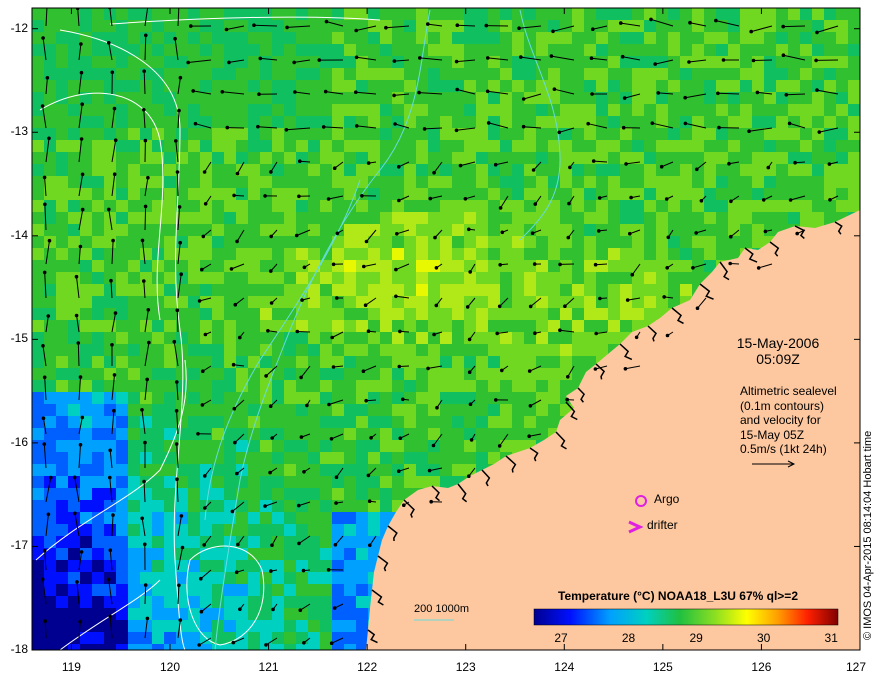 The image size is (880, 680). What do you see at coordinates (662, 525) in the screenshot?
I see `drifter-label: drifter` at bounding box center [662, 525].